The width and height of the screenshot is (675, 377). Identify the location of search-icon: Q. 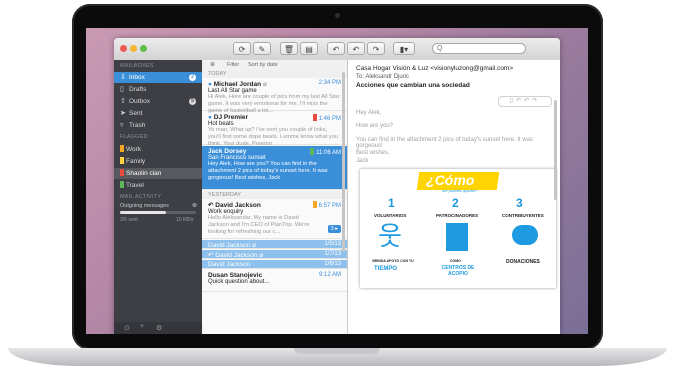
(440, 48).